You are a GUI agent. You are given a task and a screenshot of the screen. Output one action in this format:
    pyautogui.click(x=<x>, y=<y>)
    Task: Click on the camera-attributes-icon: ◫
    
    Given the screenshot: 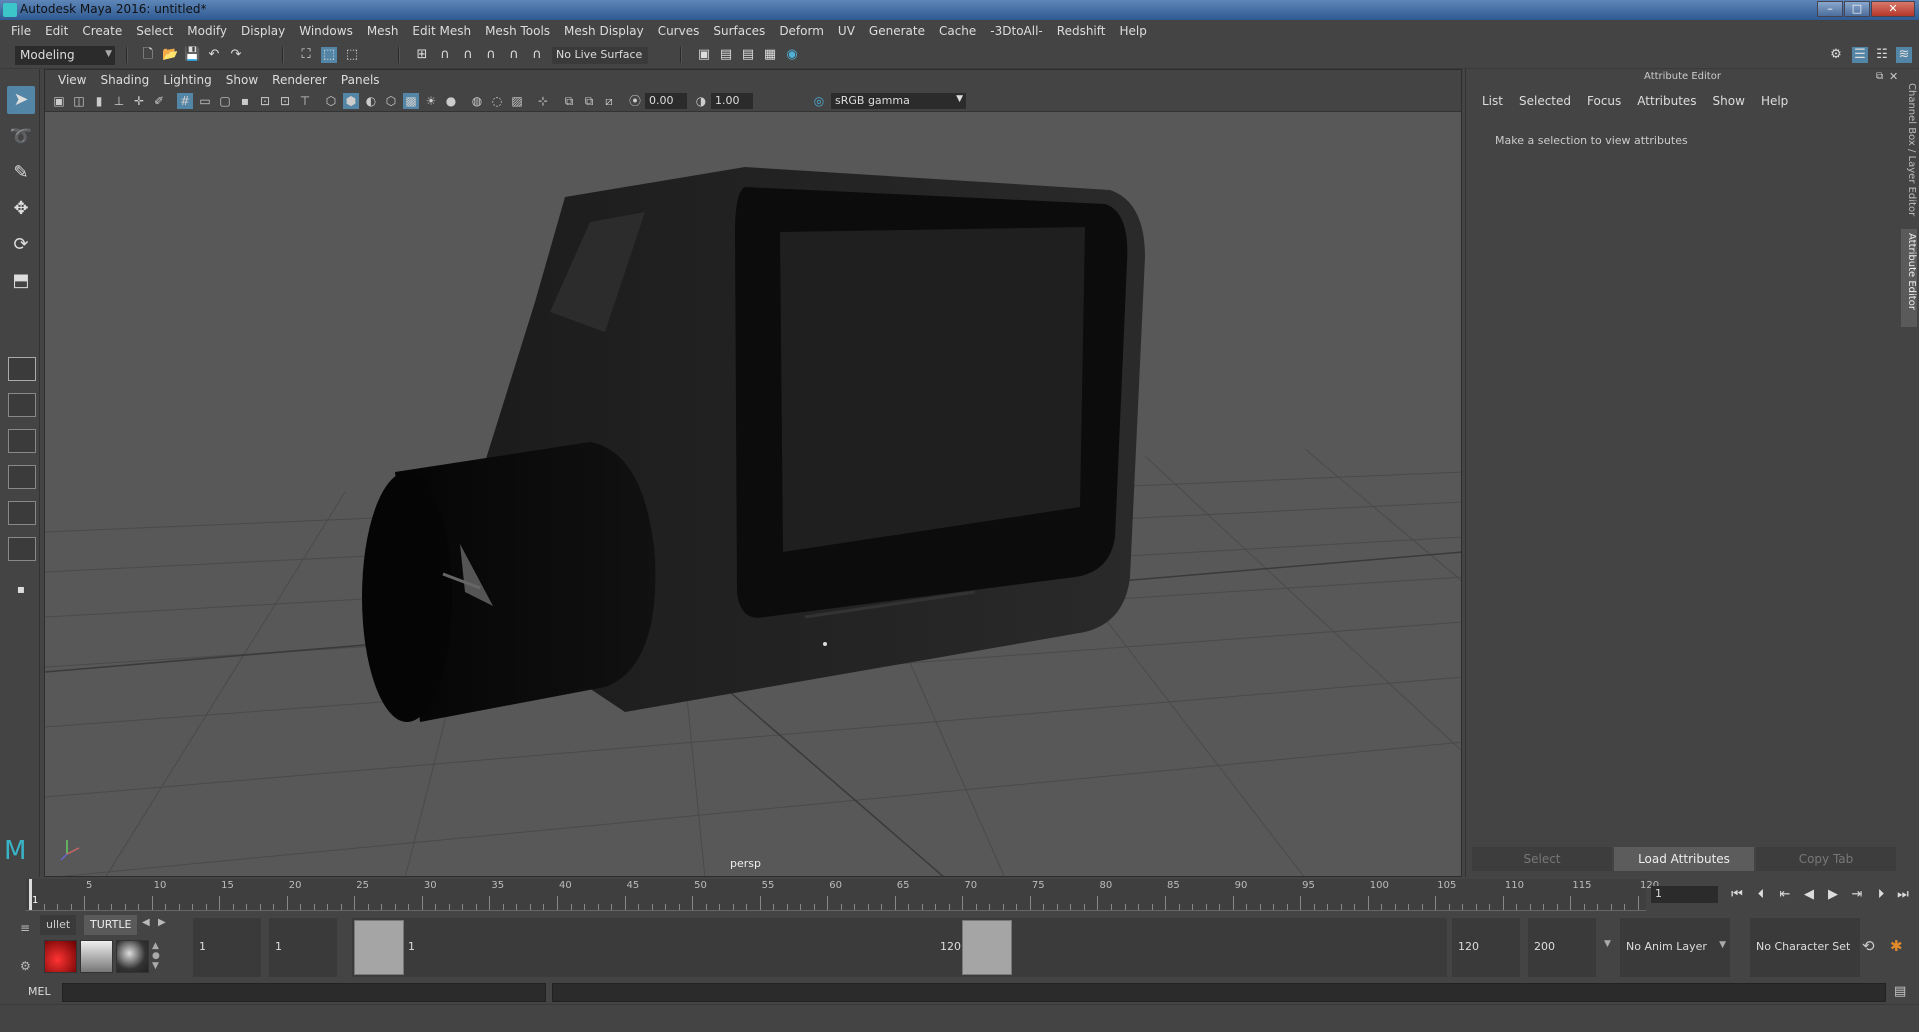 What is the action you would take?
    pyautogui.click(x=79, y=101)
    